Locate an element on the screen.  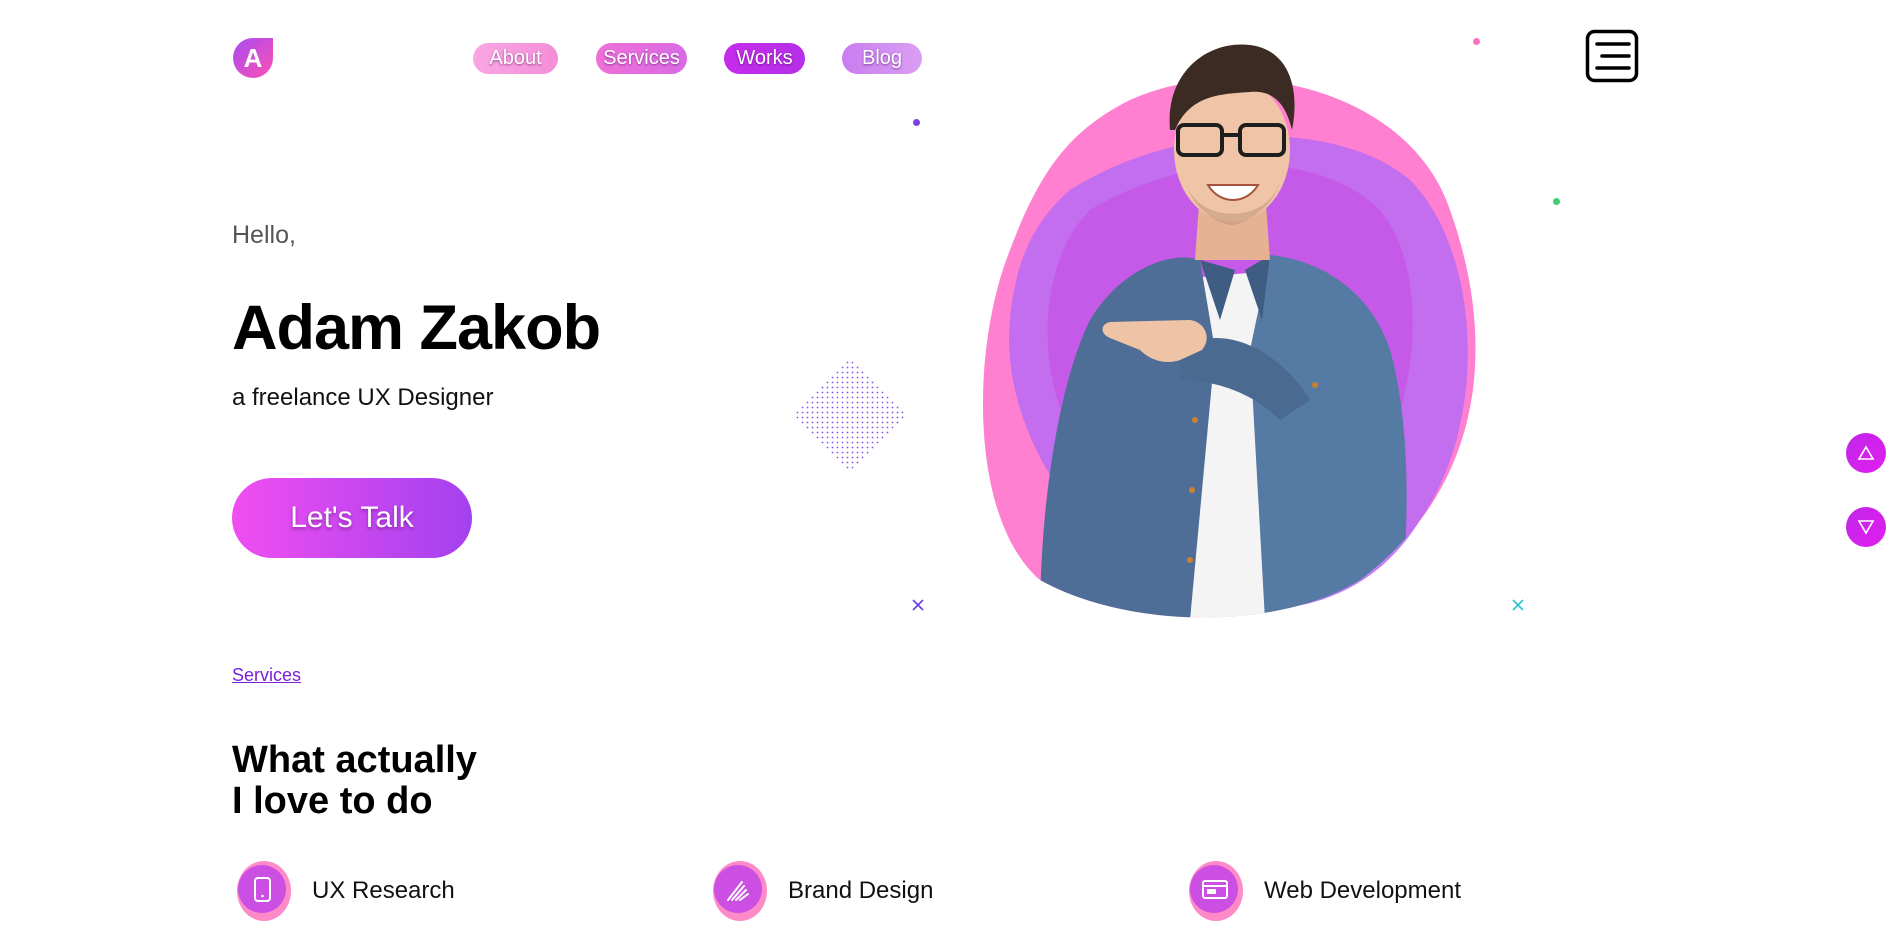
menu-button is located at coordinates (1612, 56).